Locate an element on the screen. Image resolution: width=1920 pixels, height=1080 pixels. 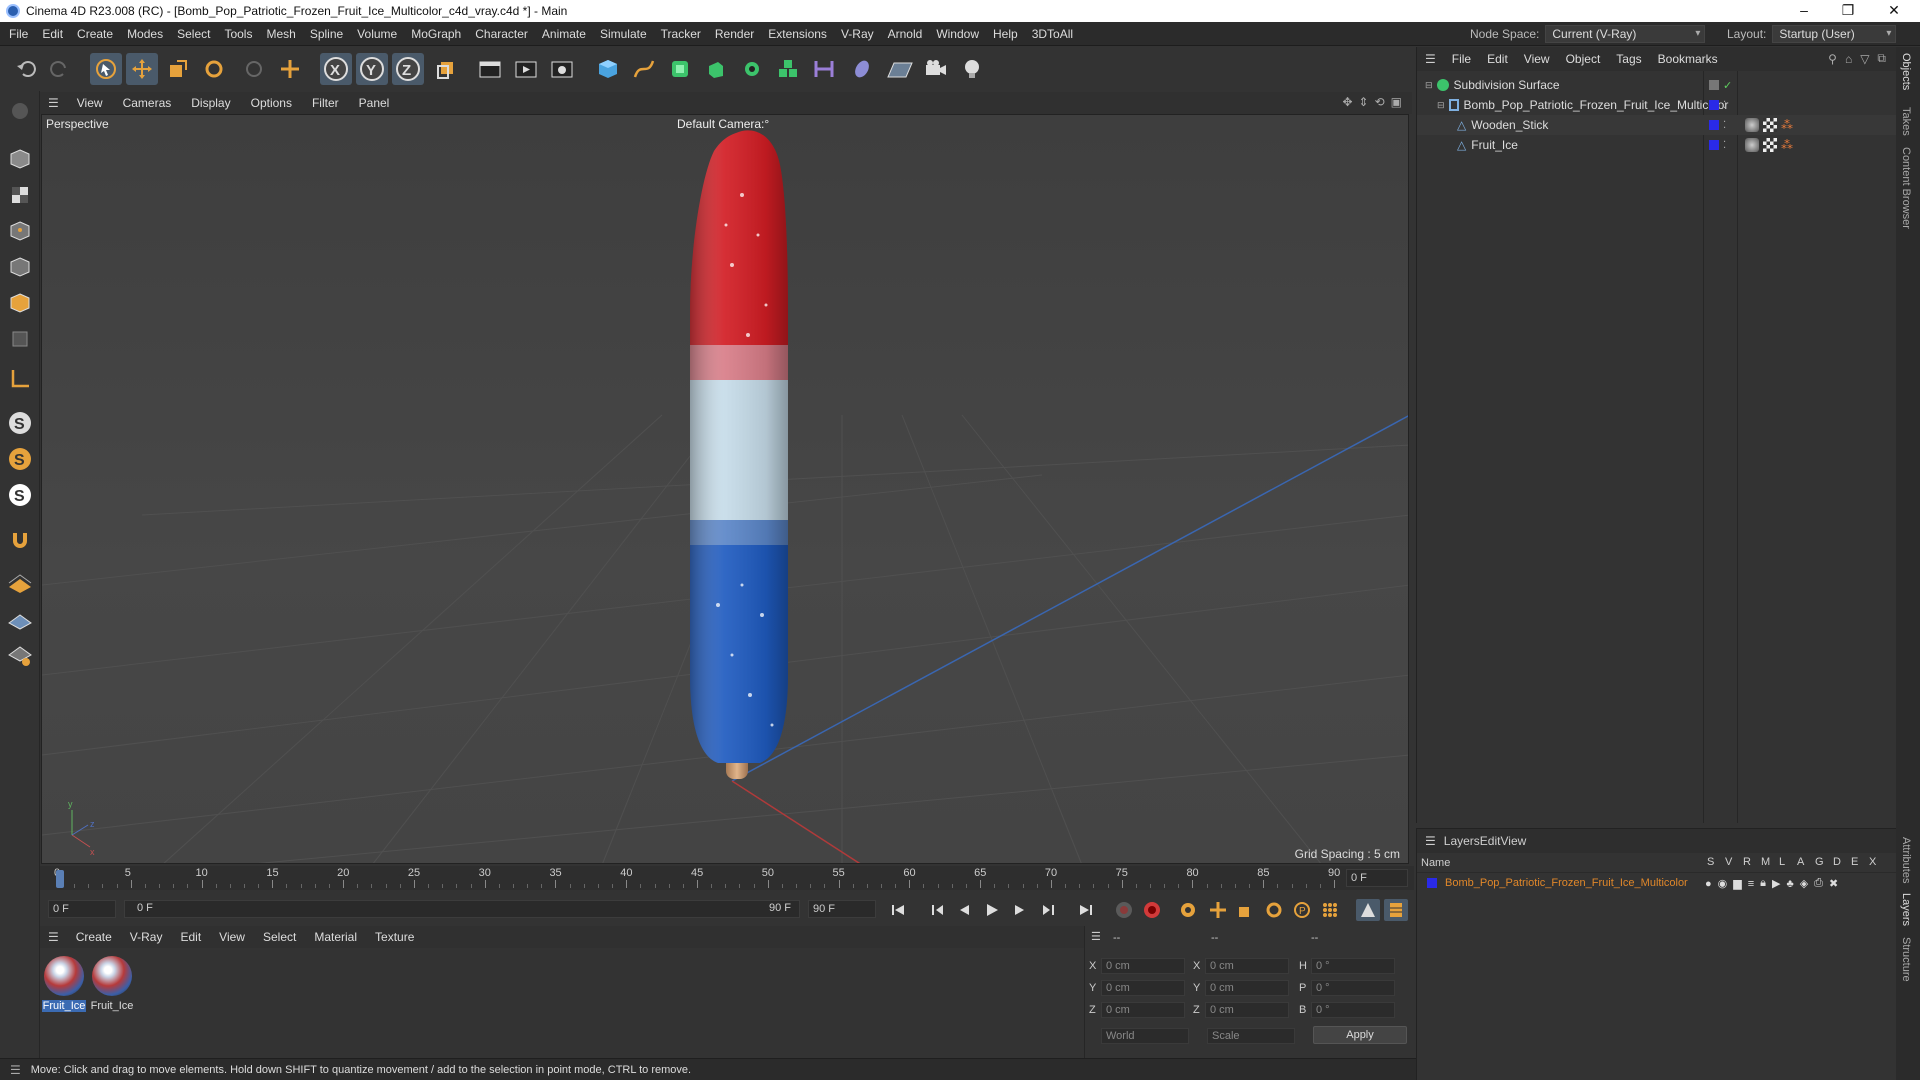
pos-x-field: 0 cm is located at coordinates (1143, 966).